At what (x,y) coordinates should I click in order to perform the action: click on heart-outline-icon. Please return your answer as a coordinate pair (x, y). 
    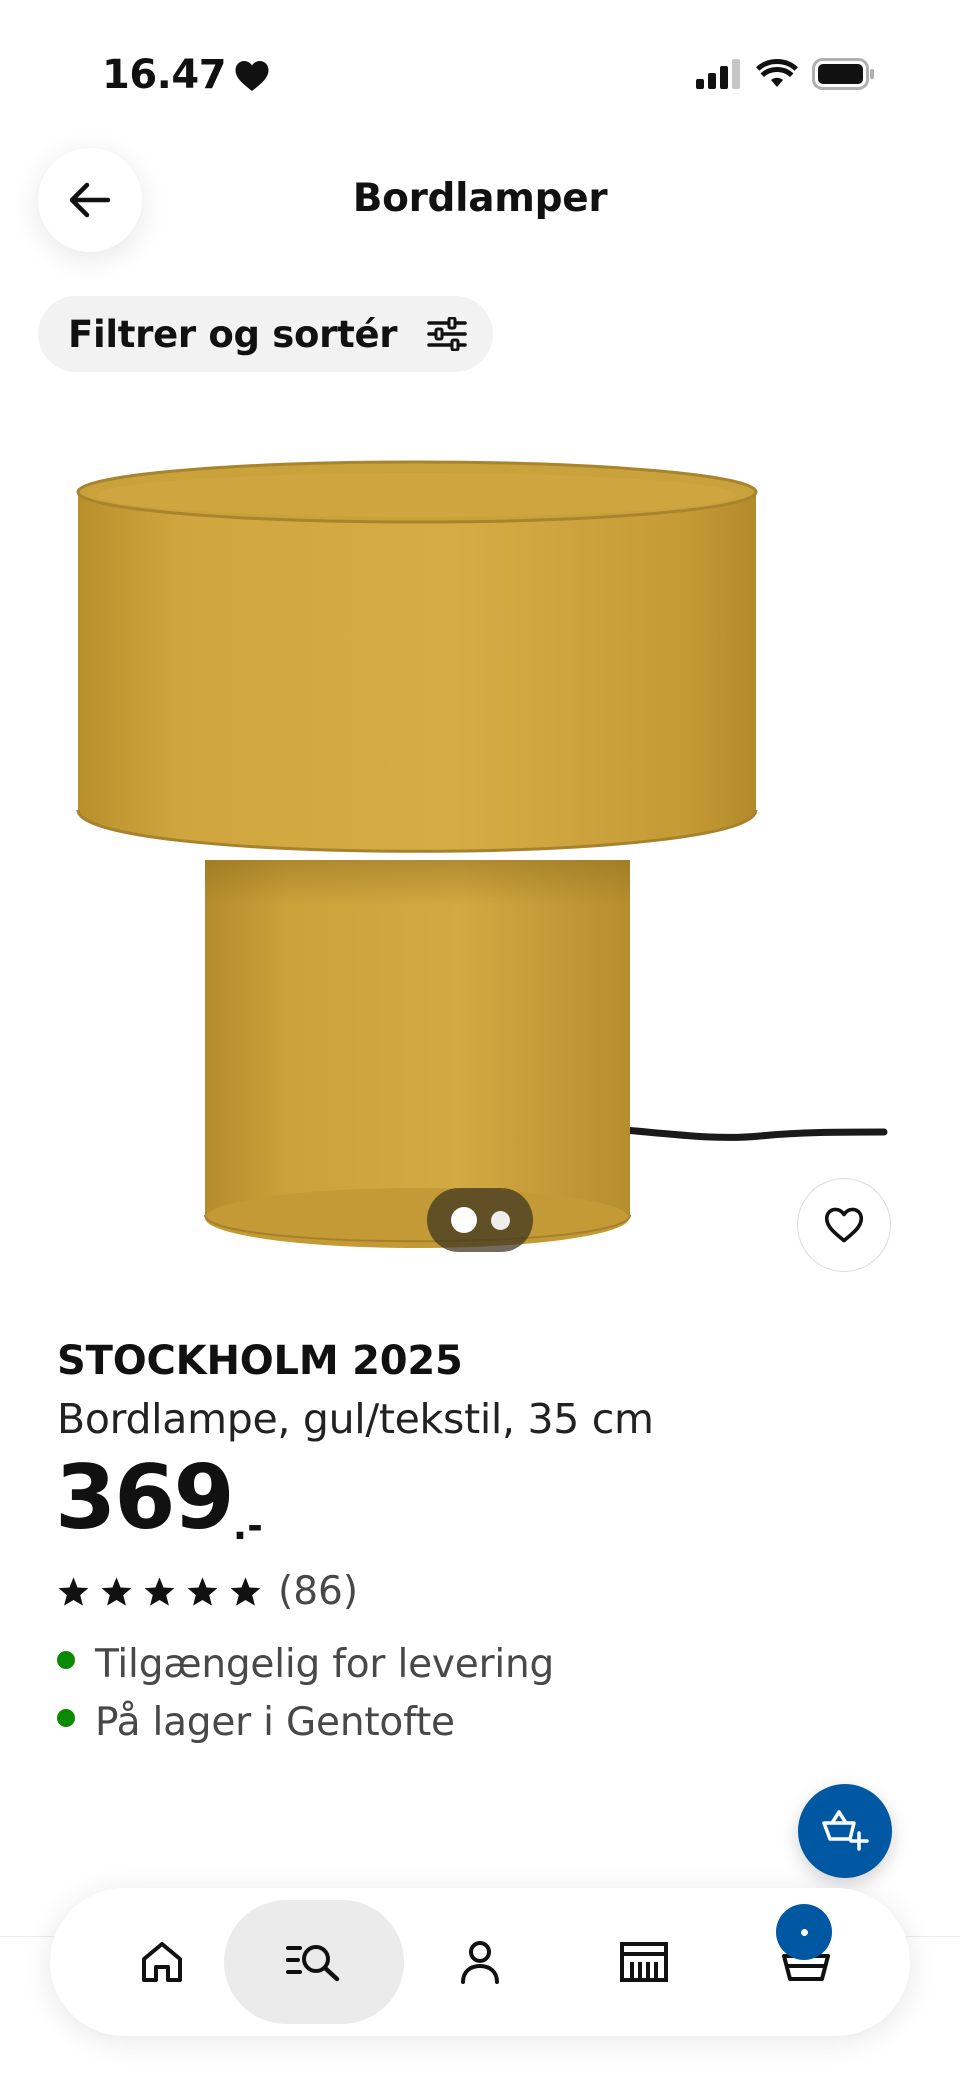
    Looking at the image, I should click on (844, 1225).